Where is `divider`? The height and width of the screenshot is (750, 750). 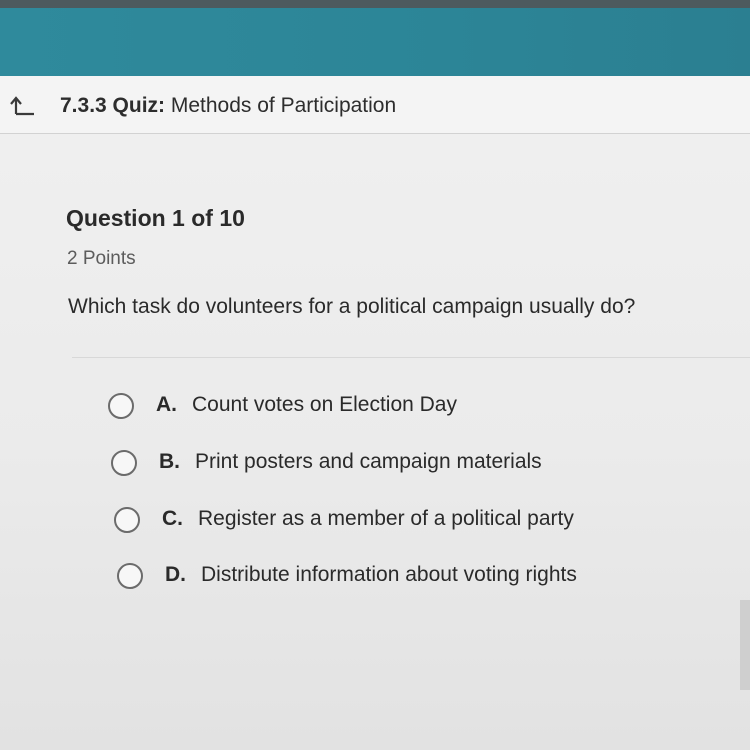
divider is located at coordinates (411, 357).